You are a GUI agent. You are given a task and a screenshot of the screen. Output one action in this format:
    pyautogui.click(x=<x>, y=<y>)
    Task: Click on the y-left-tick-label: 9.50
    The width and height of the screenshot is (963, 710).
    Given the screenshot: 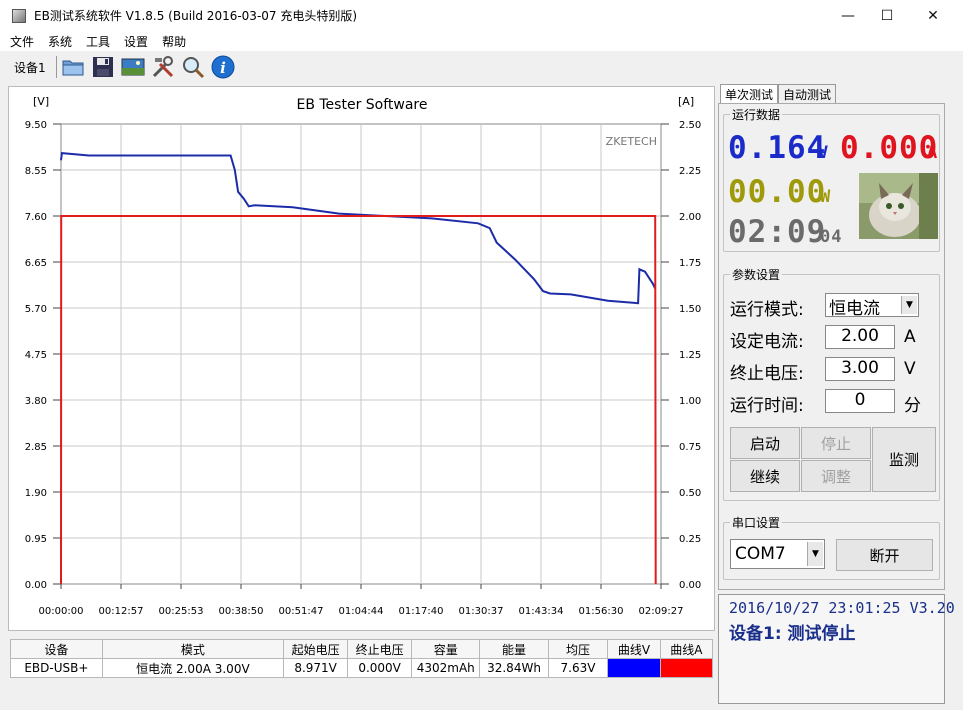 What is the action you would take?
    pyautogui.click(x=36, y=125)
    